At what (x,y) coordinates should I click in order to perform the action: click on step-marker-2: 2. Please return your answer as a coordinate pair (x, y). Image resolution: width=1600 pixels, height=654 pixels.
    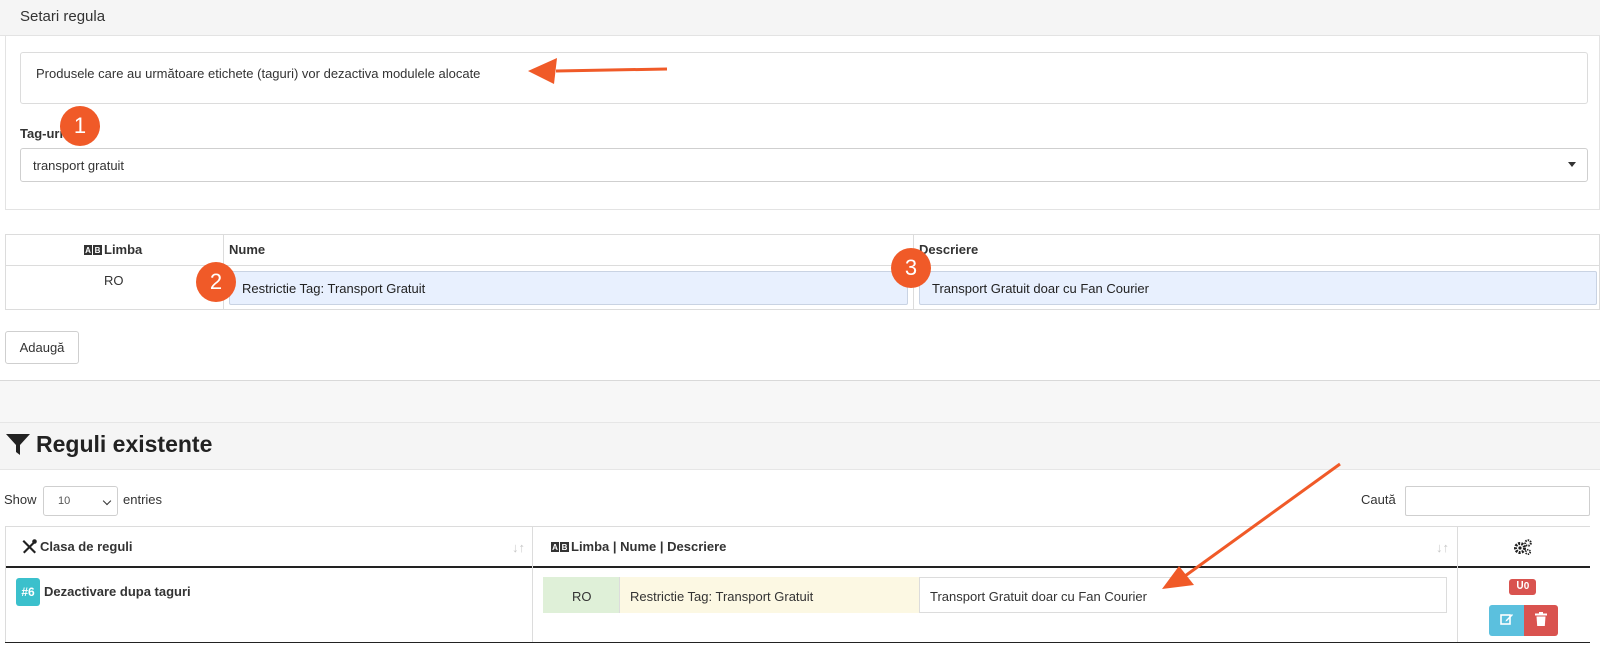
    Looking at the image, I should click on (216, 282).